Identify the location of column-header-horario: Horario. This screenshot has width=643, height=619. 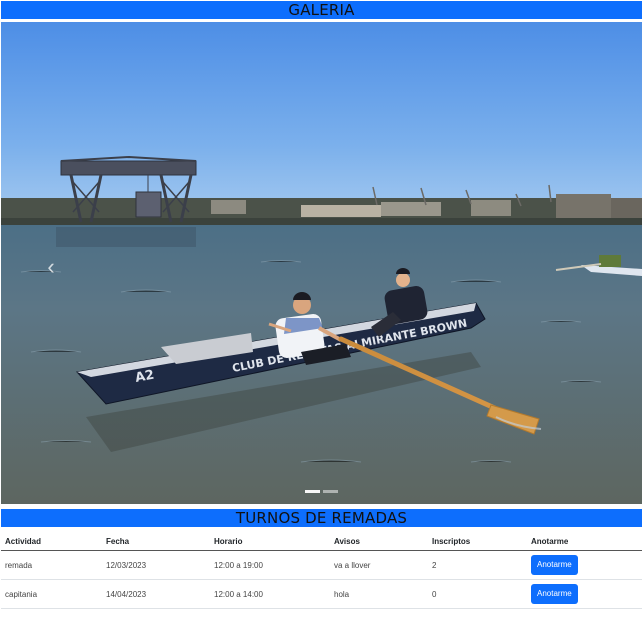
(270, 542).